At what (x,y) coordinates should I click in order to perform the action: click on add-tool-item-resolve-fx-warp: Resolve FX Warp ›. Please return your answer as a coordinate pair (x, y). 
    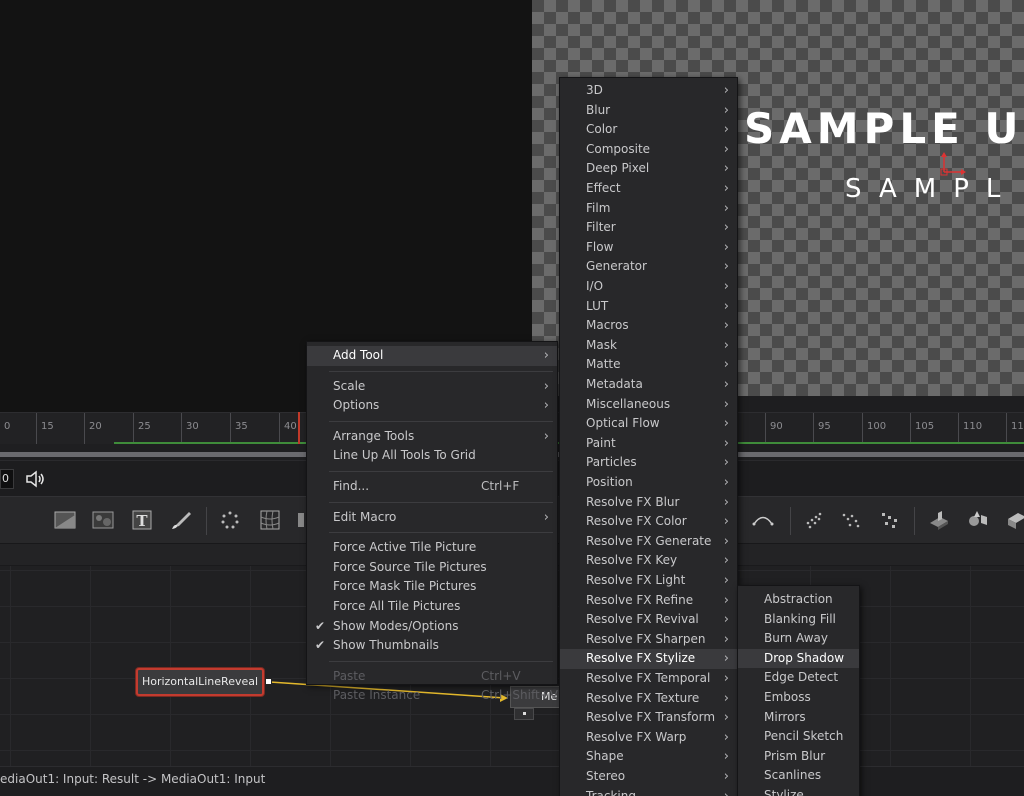
    Looking at the image, I should click on (648, 738).